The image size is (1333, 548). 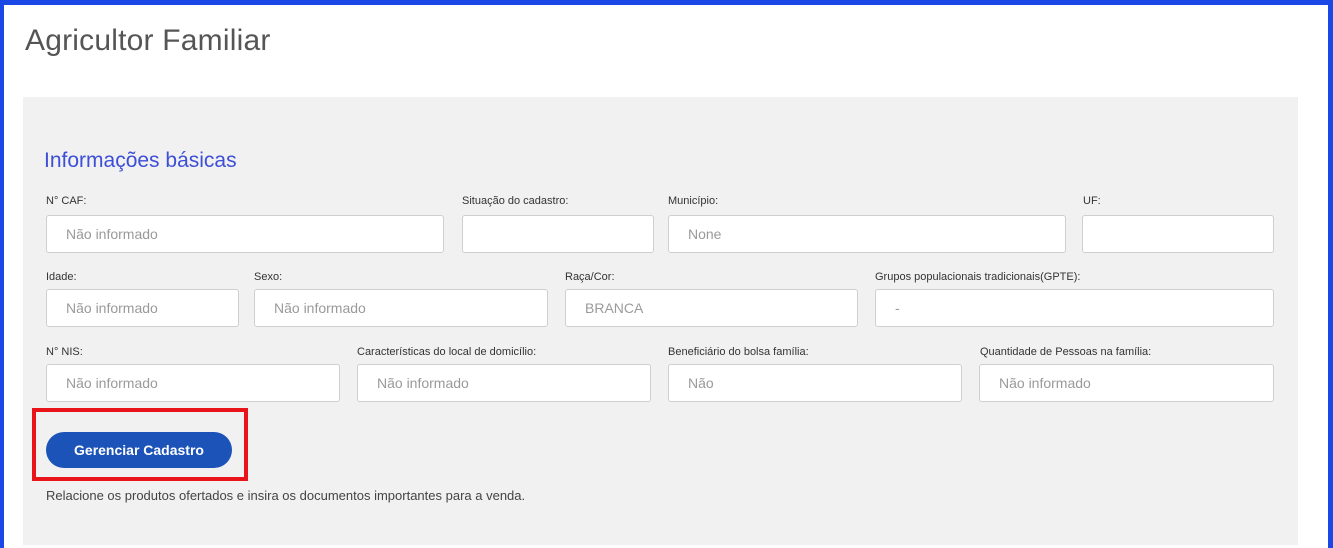 What do you see at coordinates (1066, 352) in the screenshot?
I see `pessoas-label: Quantidade de Pessoas na família:` at bounding box center [1066, 352].